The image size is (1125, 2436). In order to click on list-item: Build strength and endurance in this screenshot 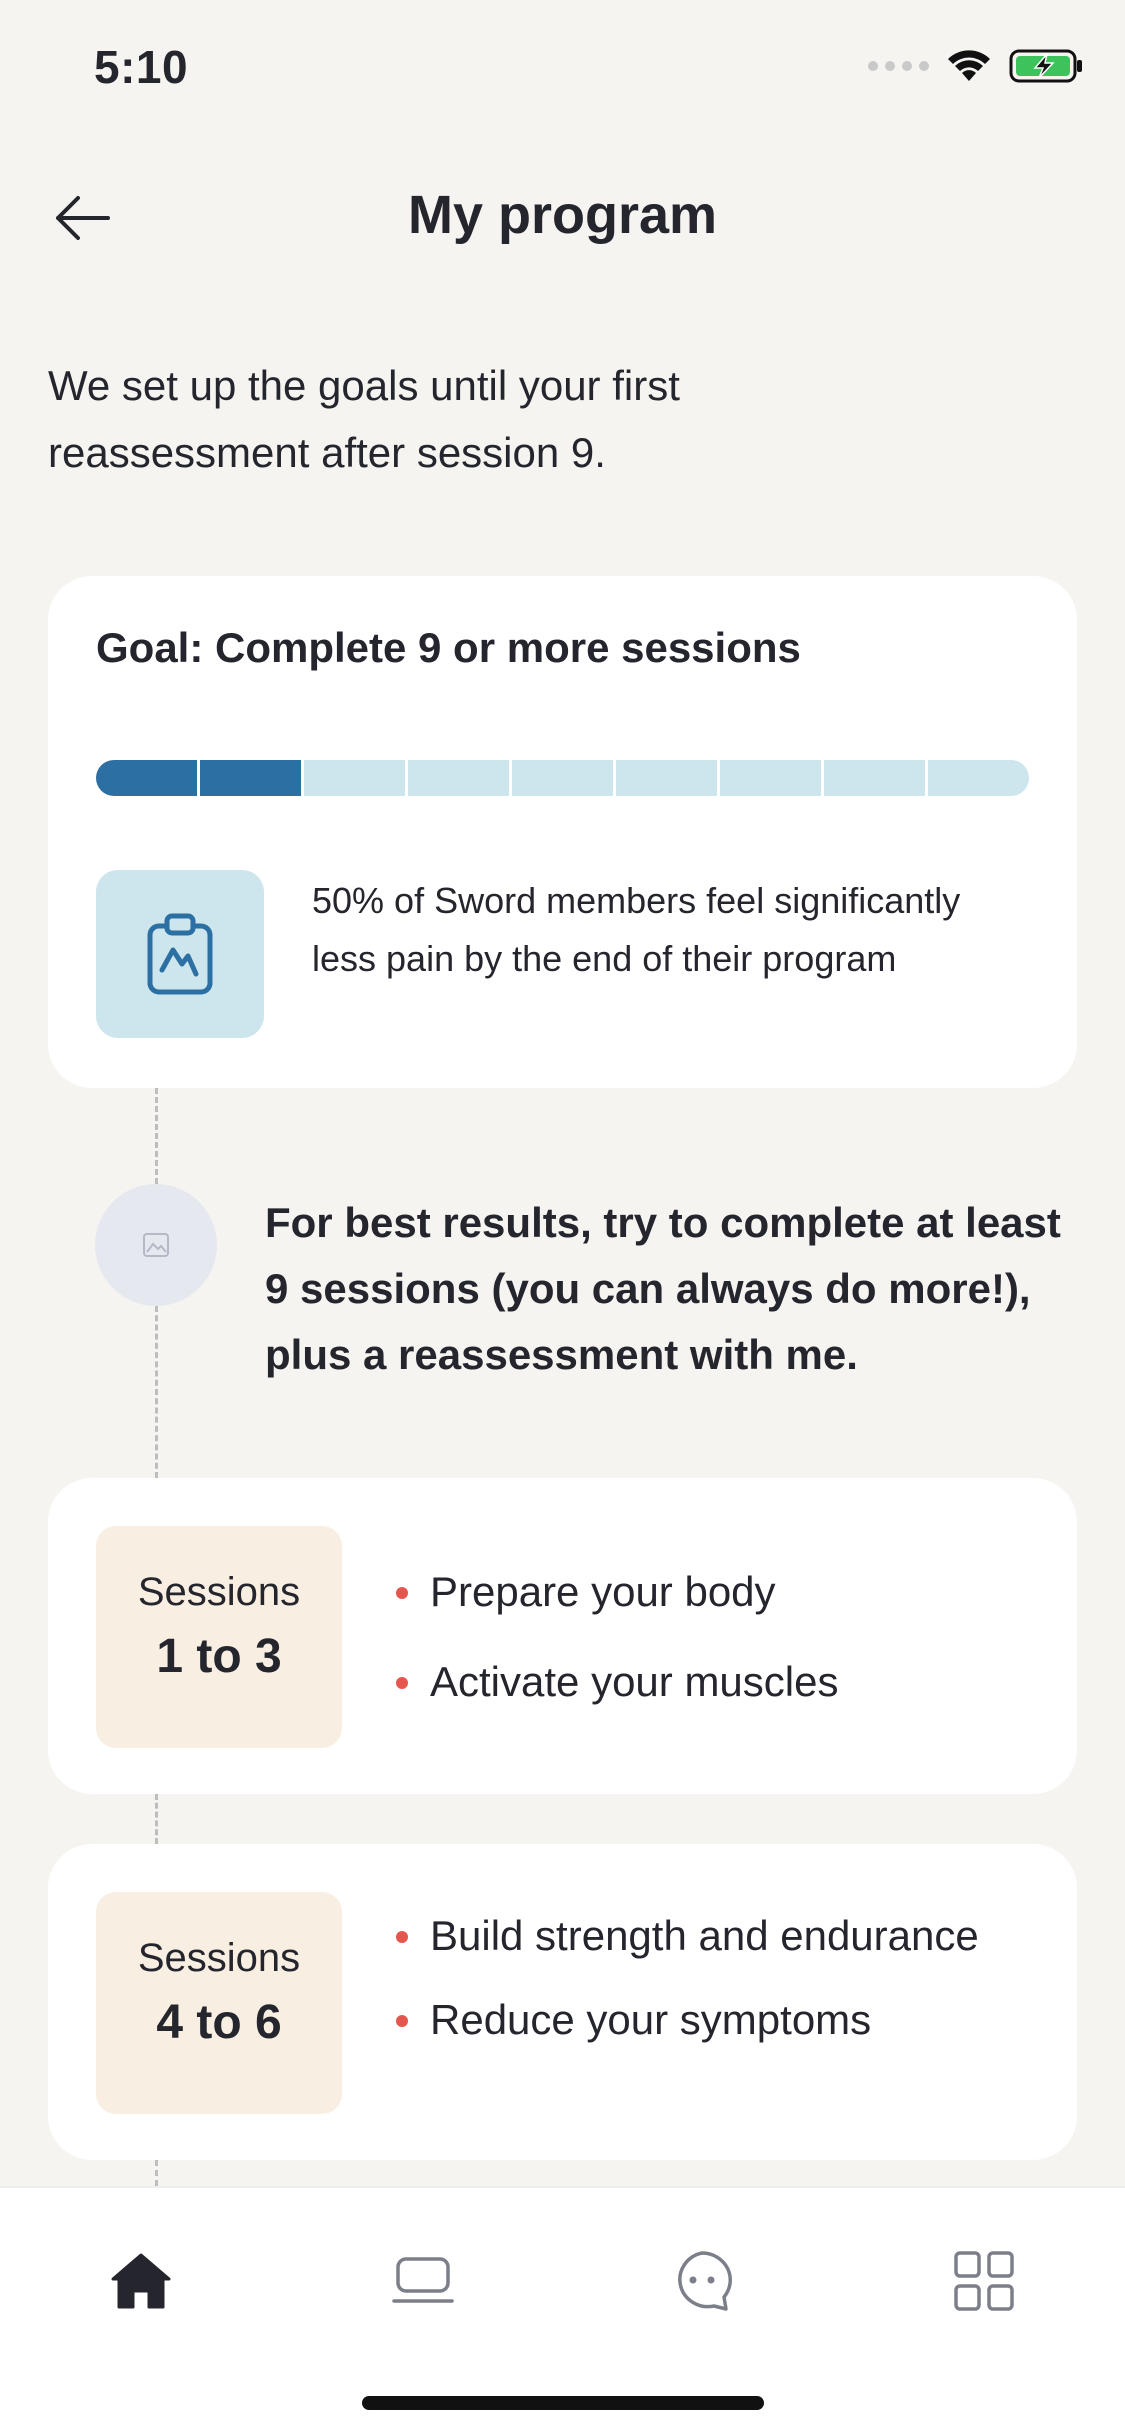, I will do `click(708, 1936)`.